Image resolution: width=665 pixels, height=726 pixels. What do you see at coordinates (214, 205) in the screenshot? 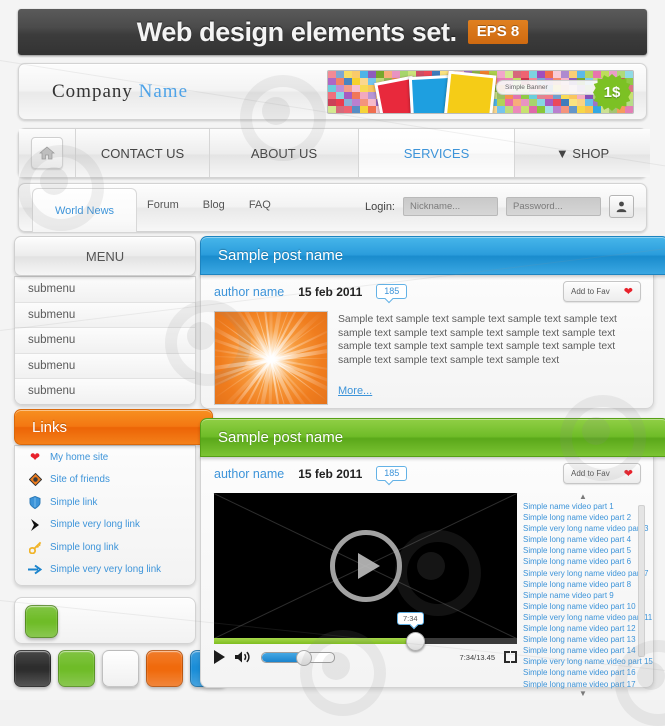
I see `tab-blog: Blog` at bounding box center [214, 205].